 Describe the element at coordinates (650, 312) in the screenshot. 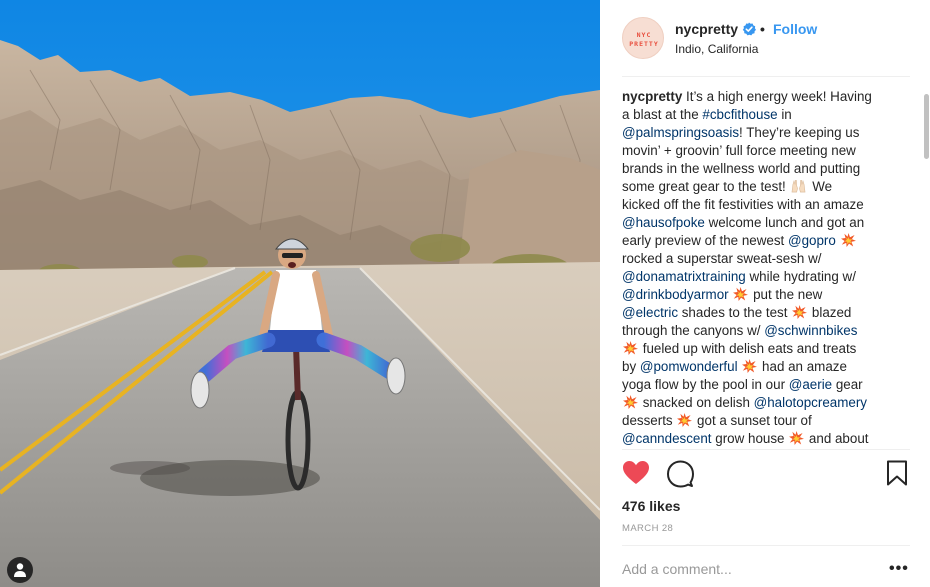

I see `mention-link: @electric` at that location.